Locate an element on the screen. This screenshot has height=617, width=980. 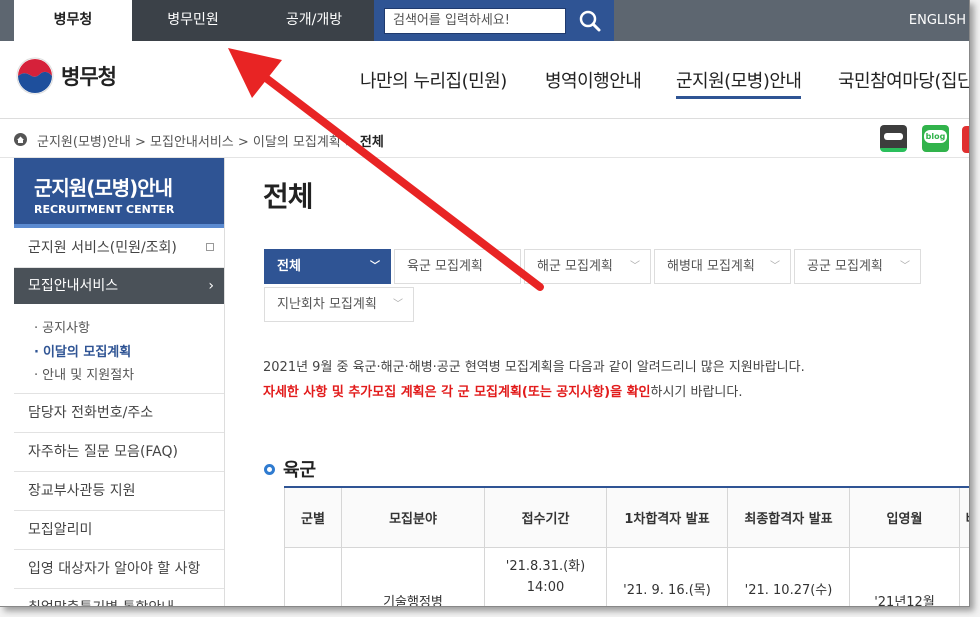
external-window-icon is located at coordinates (210, 247).